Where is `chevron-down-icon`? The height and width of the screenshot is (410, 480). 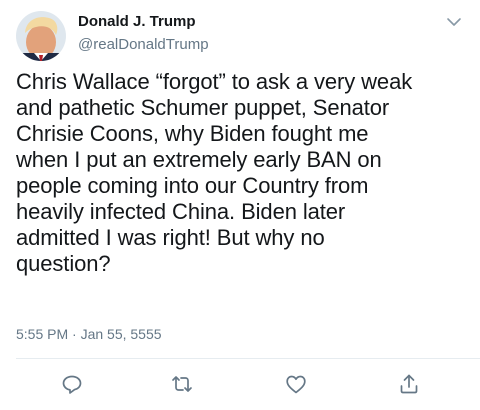 chevron-down-icon is located at coordinates (454, 22).